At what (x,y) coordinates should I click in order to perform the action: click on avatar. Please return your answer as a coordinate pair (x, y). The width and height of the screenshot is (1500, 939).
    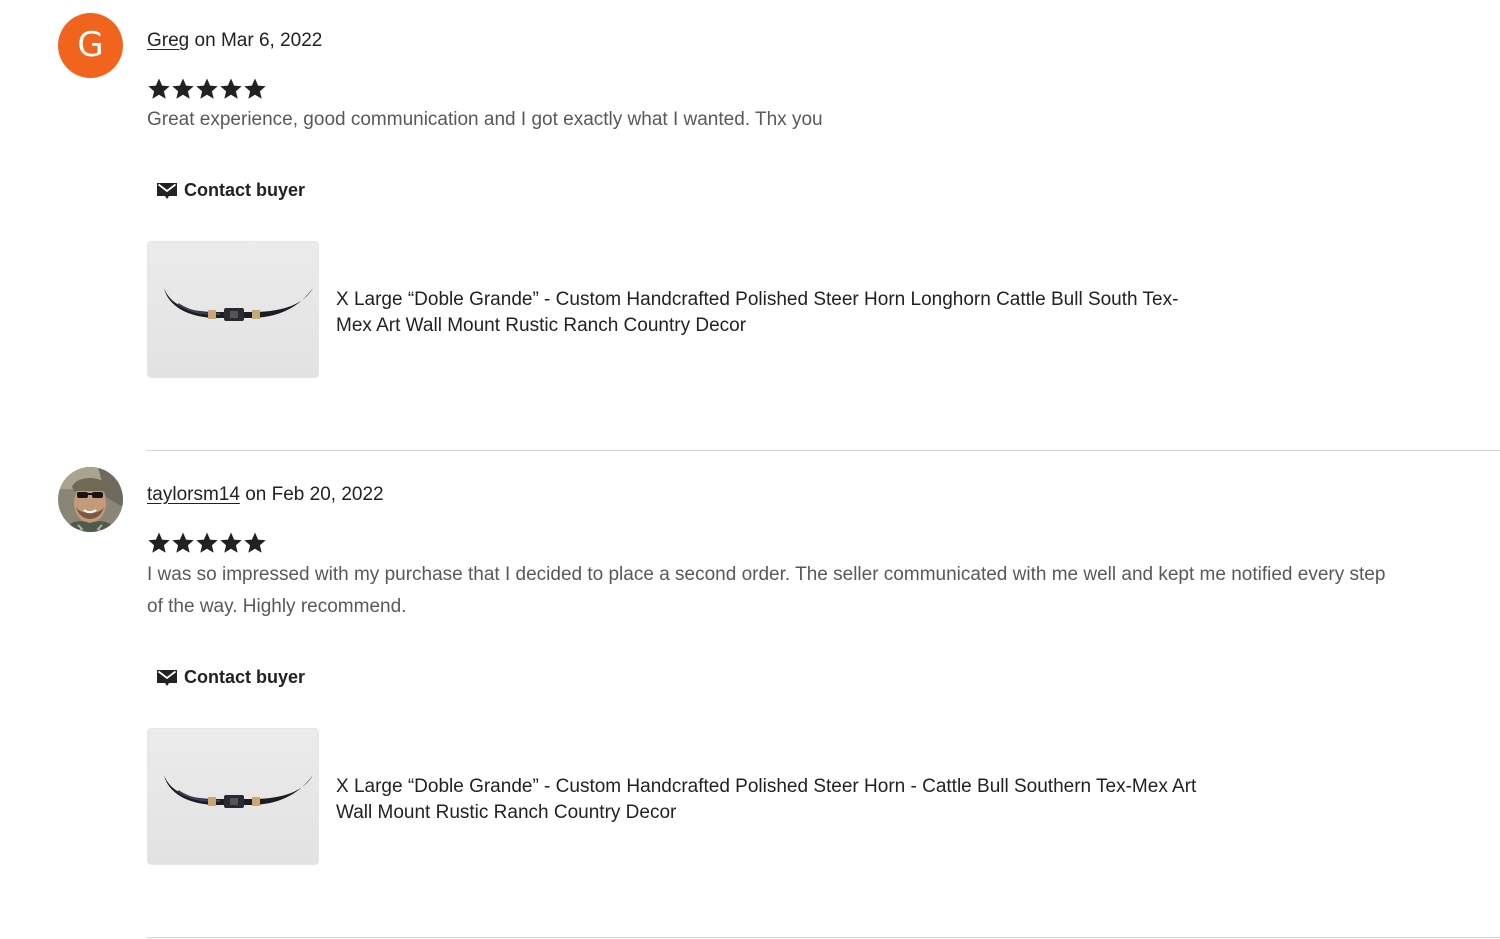
    Looking at the image, I should click on (90, 499).